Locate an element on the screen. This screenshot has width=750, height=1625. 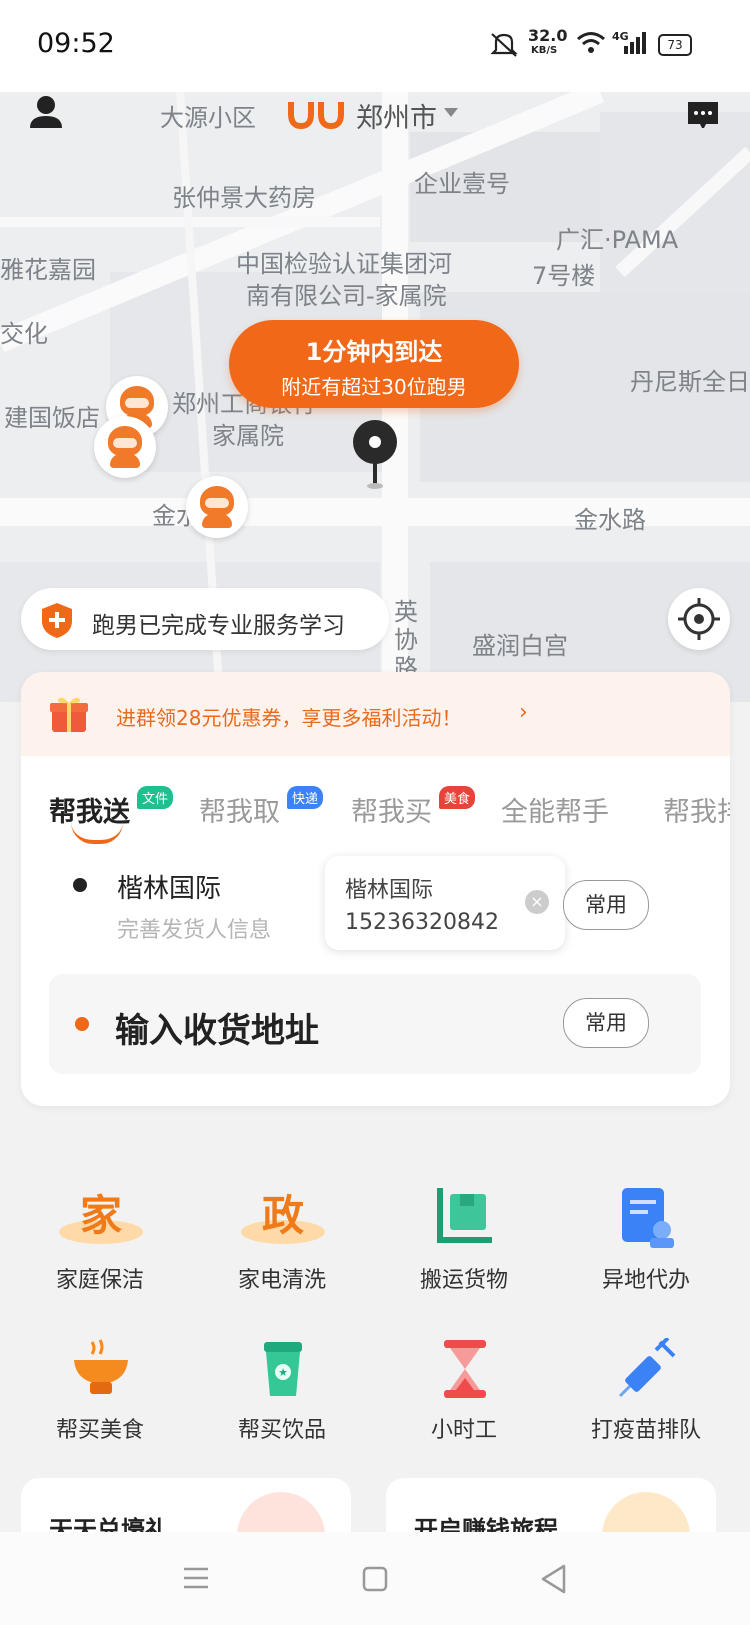
sender-address: 楷林国际 is located at coordinates (169, 886).